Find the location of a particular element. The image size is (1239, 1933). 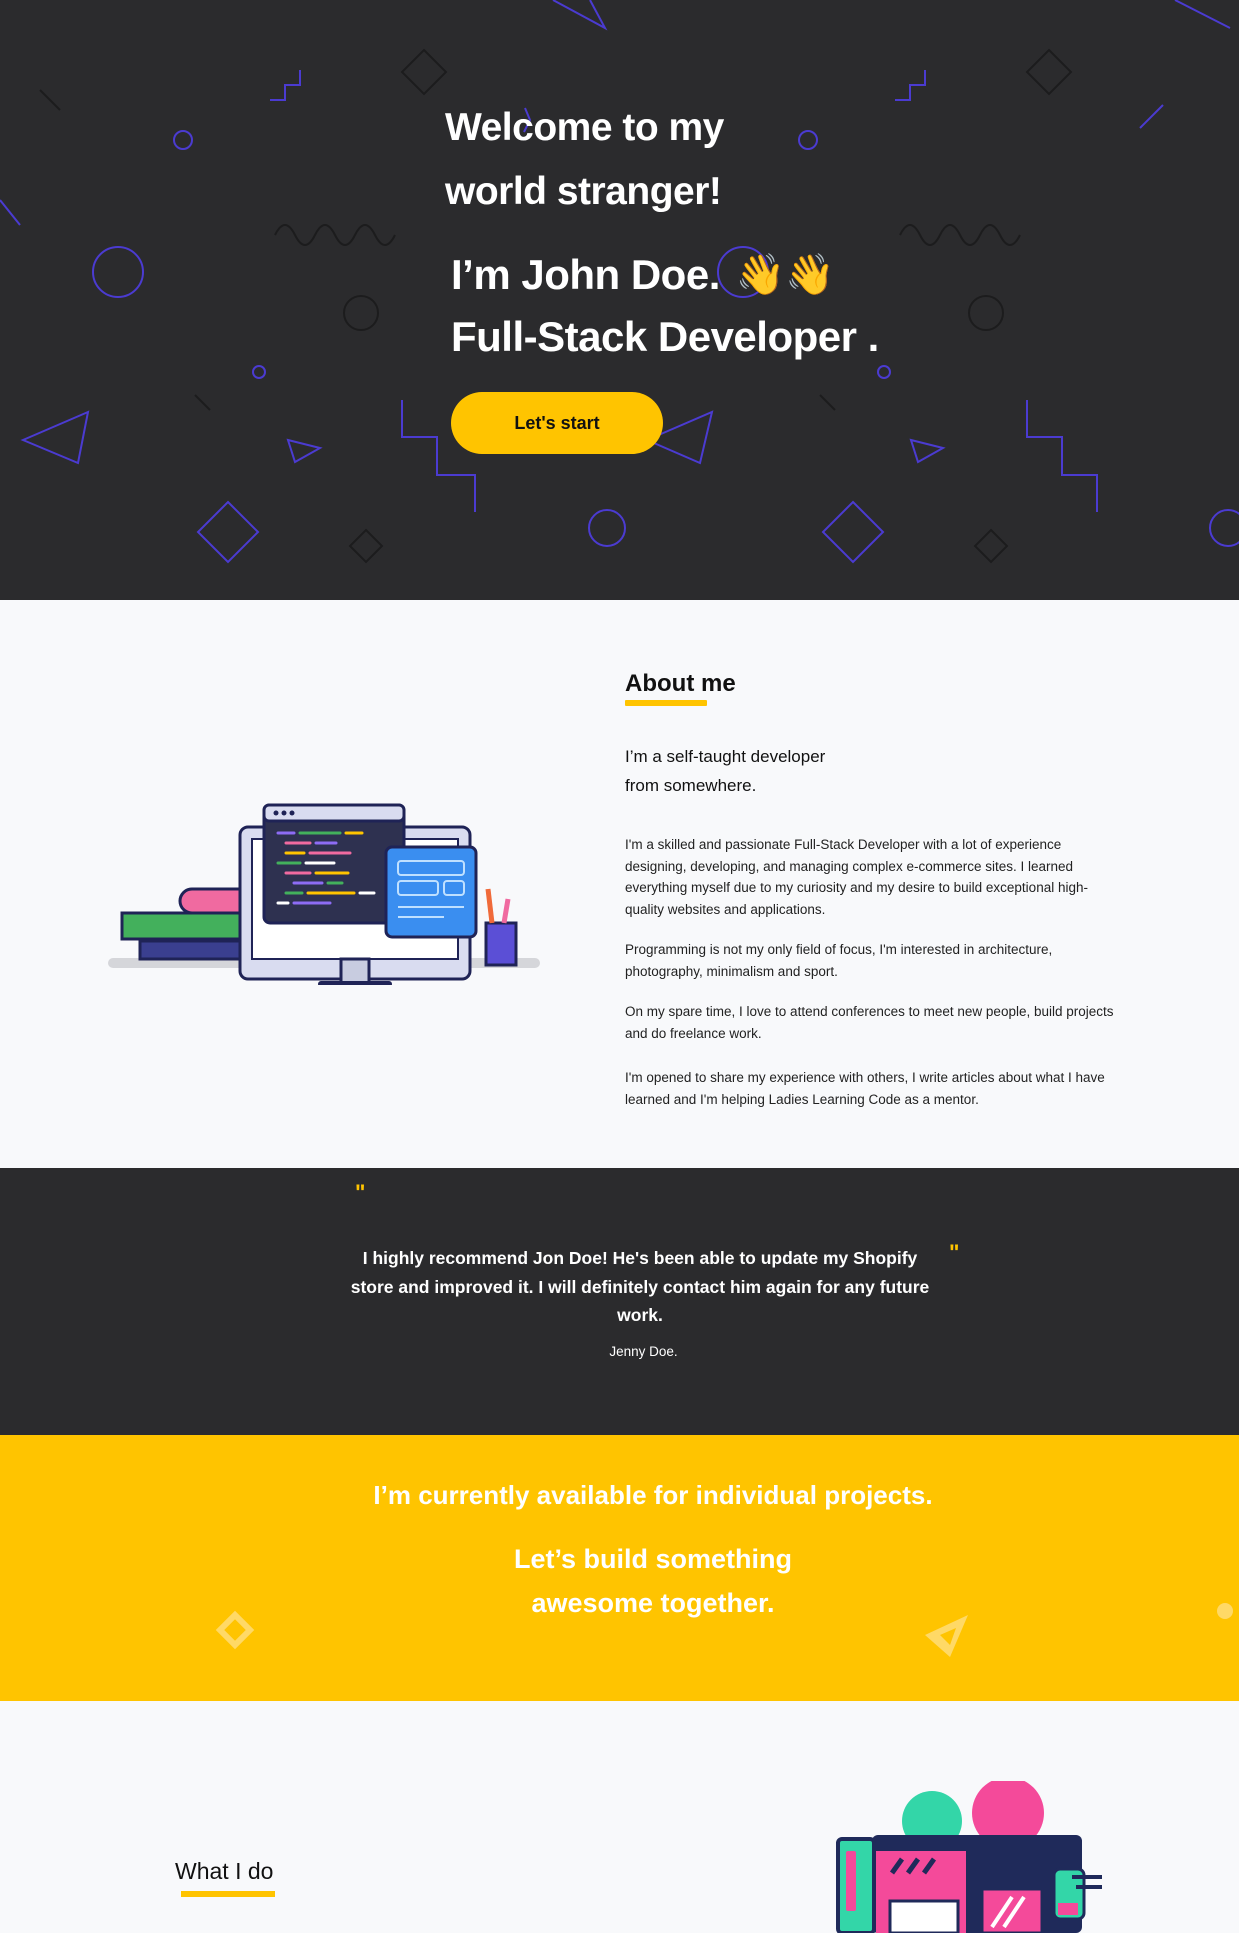

build-line-2: awesome together. is located at coordinates (653, 1603).